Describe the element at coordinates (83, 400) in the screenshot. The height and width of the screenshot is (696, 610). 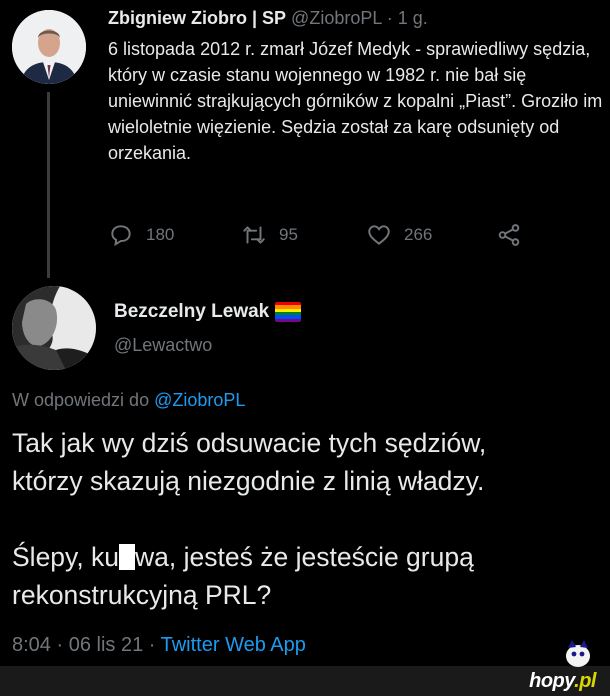
I see `reply-prefix: W odpowiedzi do` at that location.